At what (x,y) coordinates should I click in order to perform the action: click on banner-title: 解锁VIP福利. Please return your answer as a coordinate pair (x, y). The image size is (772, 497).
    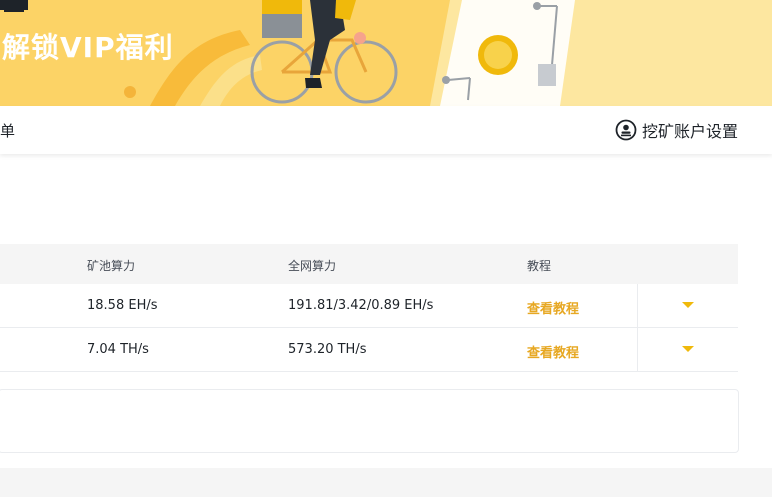
    Looking at the image, I should click on (88, 47).